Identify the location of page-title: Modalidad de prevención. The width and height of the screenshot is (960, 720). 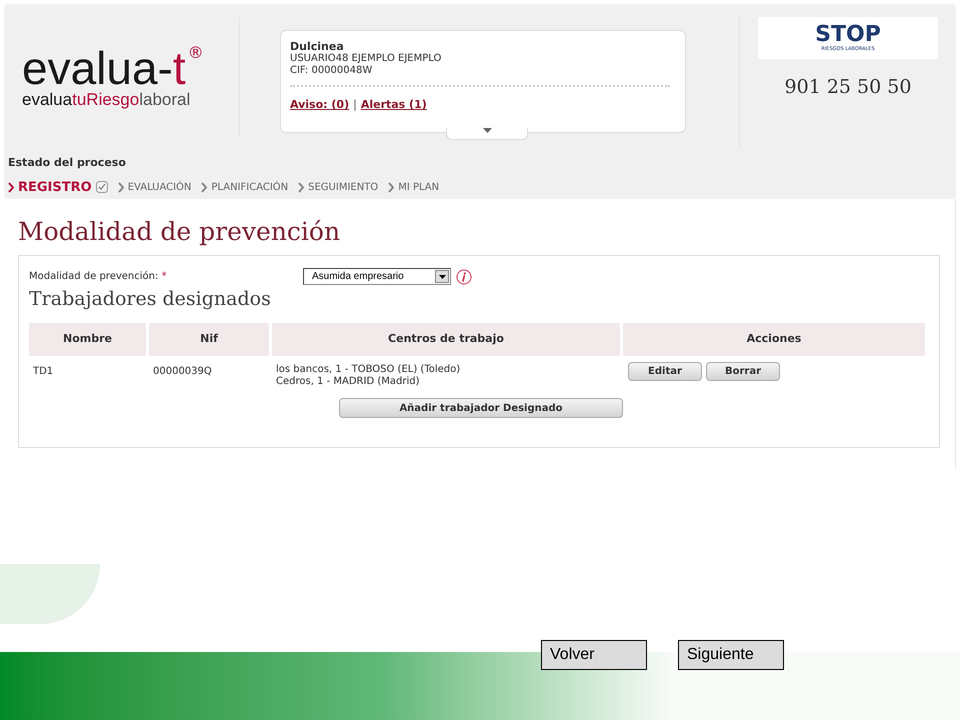
(180, 232).